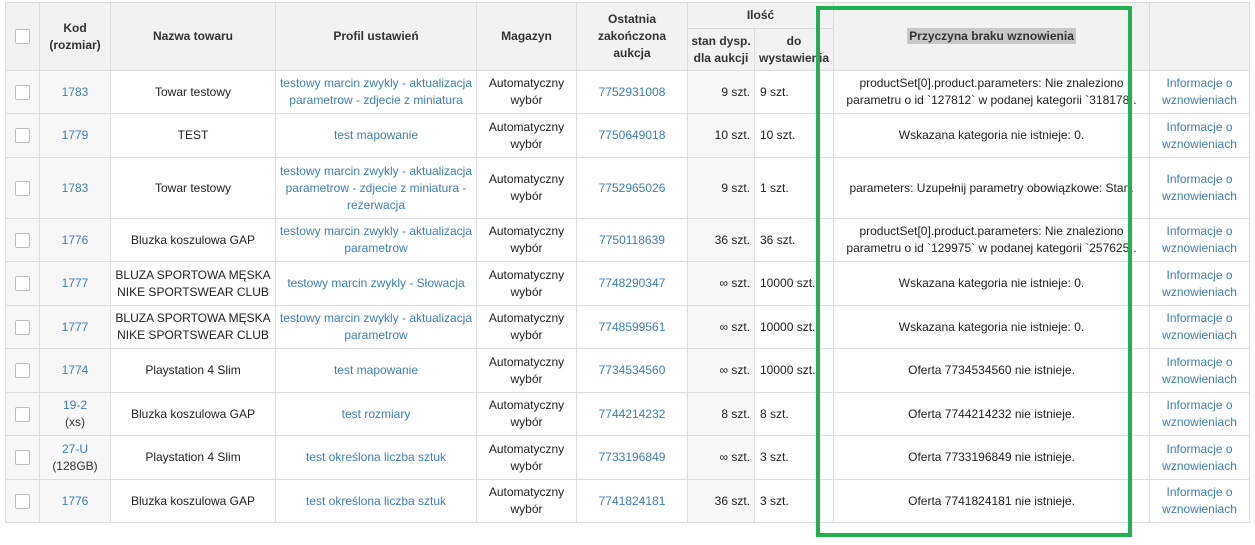  What do you see at coordinates (375, 283) in the screenshot?
I see `profile-link: testowy marcin zwykly - Słowacja` at bounding box center [375, 283].